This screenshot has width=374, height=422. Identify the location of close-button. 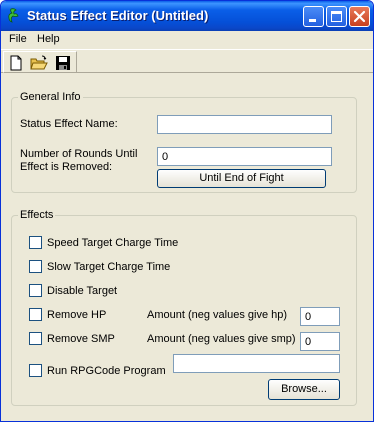
(359, 16).